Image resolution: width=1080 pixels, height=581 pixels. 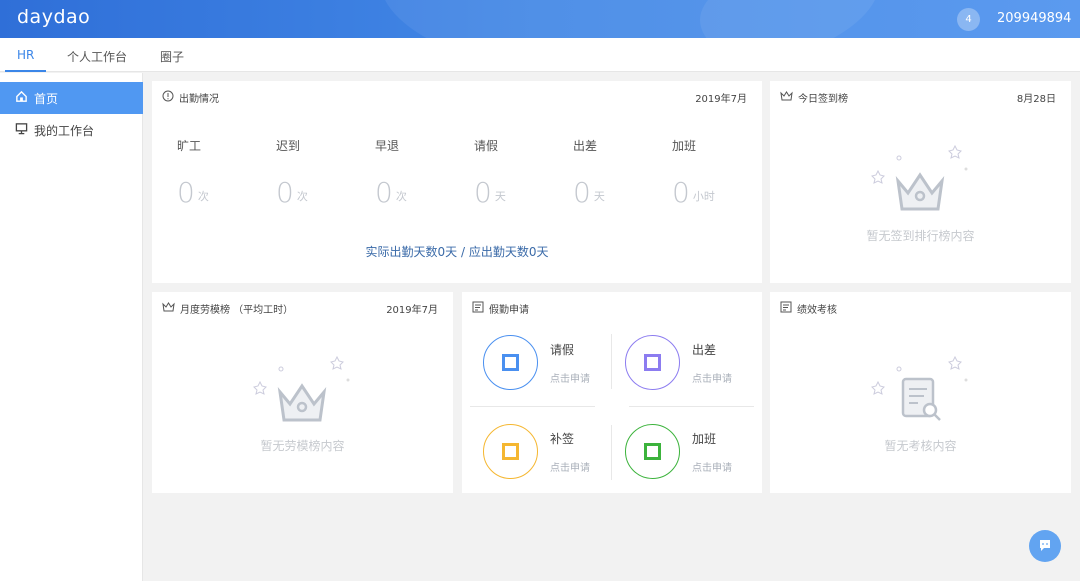 What do you see at coordinates (1036, 99) in the screenshot?
I see `card-date: 8月28日` at bounding box center [1036, 99].